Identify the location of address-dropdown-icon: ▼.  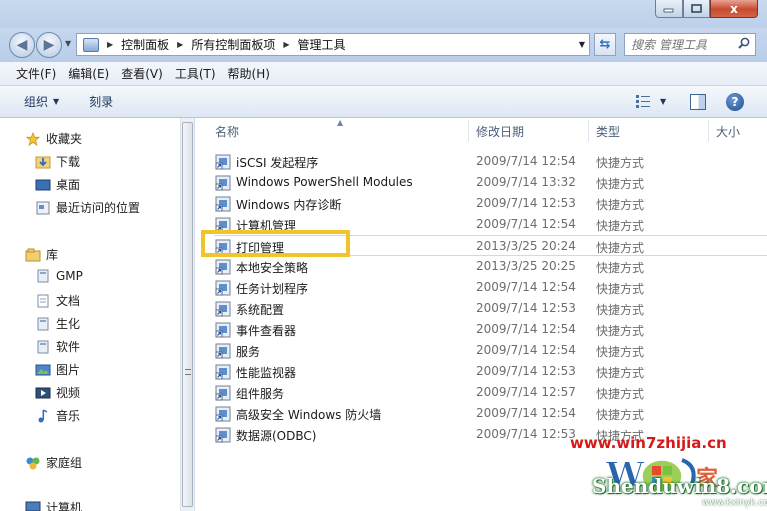
(582, 44).